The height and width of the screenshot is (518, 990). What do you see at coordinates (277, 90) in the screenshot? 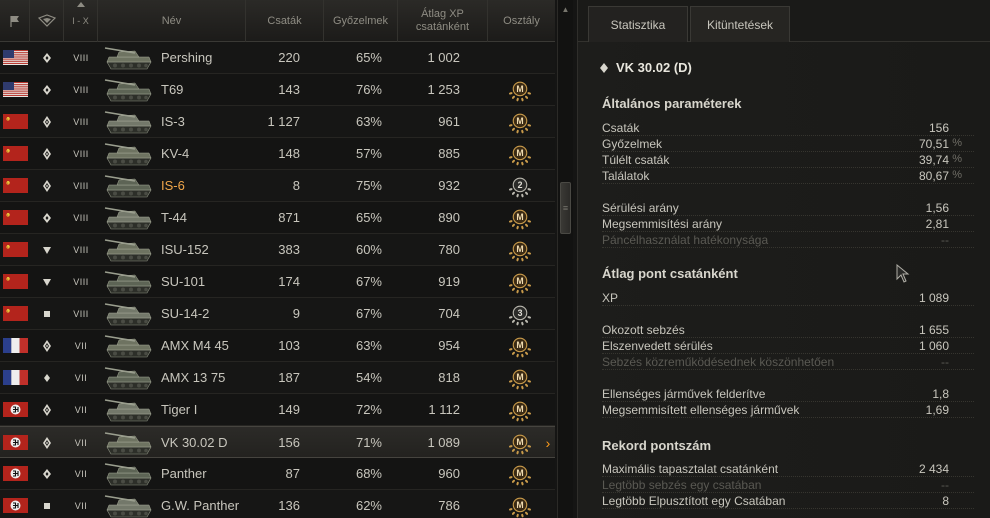
I see `table-row: VIII T69 143 76% 1 253 M` at bounding box center [277, 90].